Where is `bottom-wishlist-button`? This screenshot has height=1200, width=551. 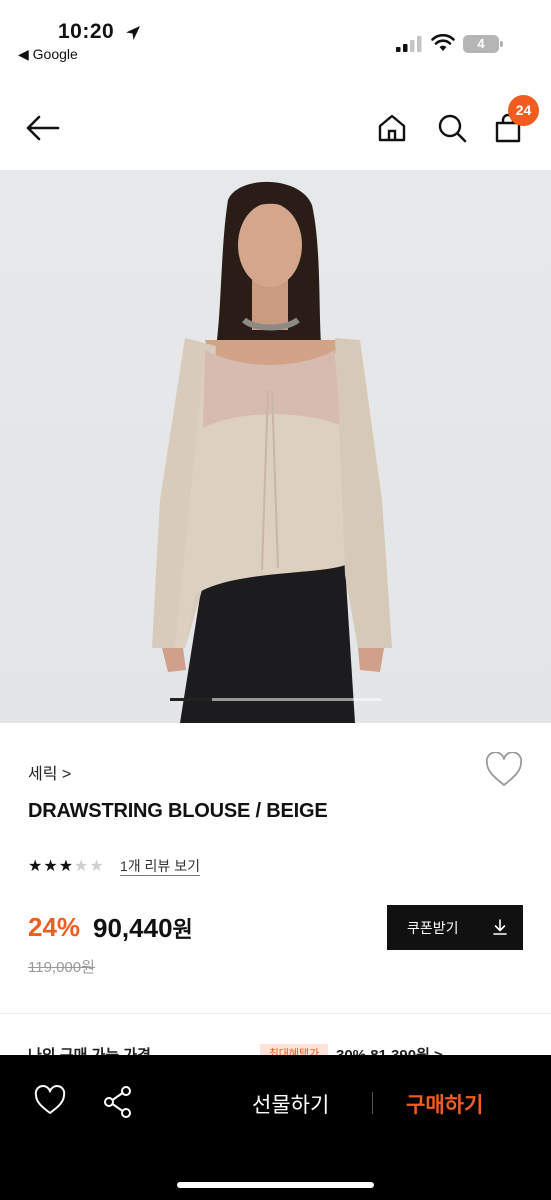
bottom-wishlist-button is located at coordinates (50, 1101).